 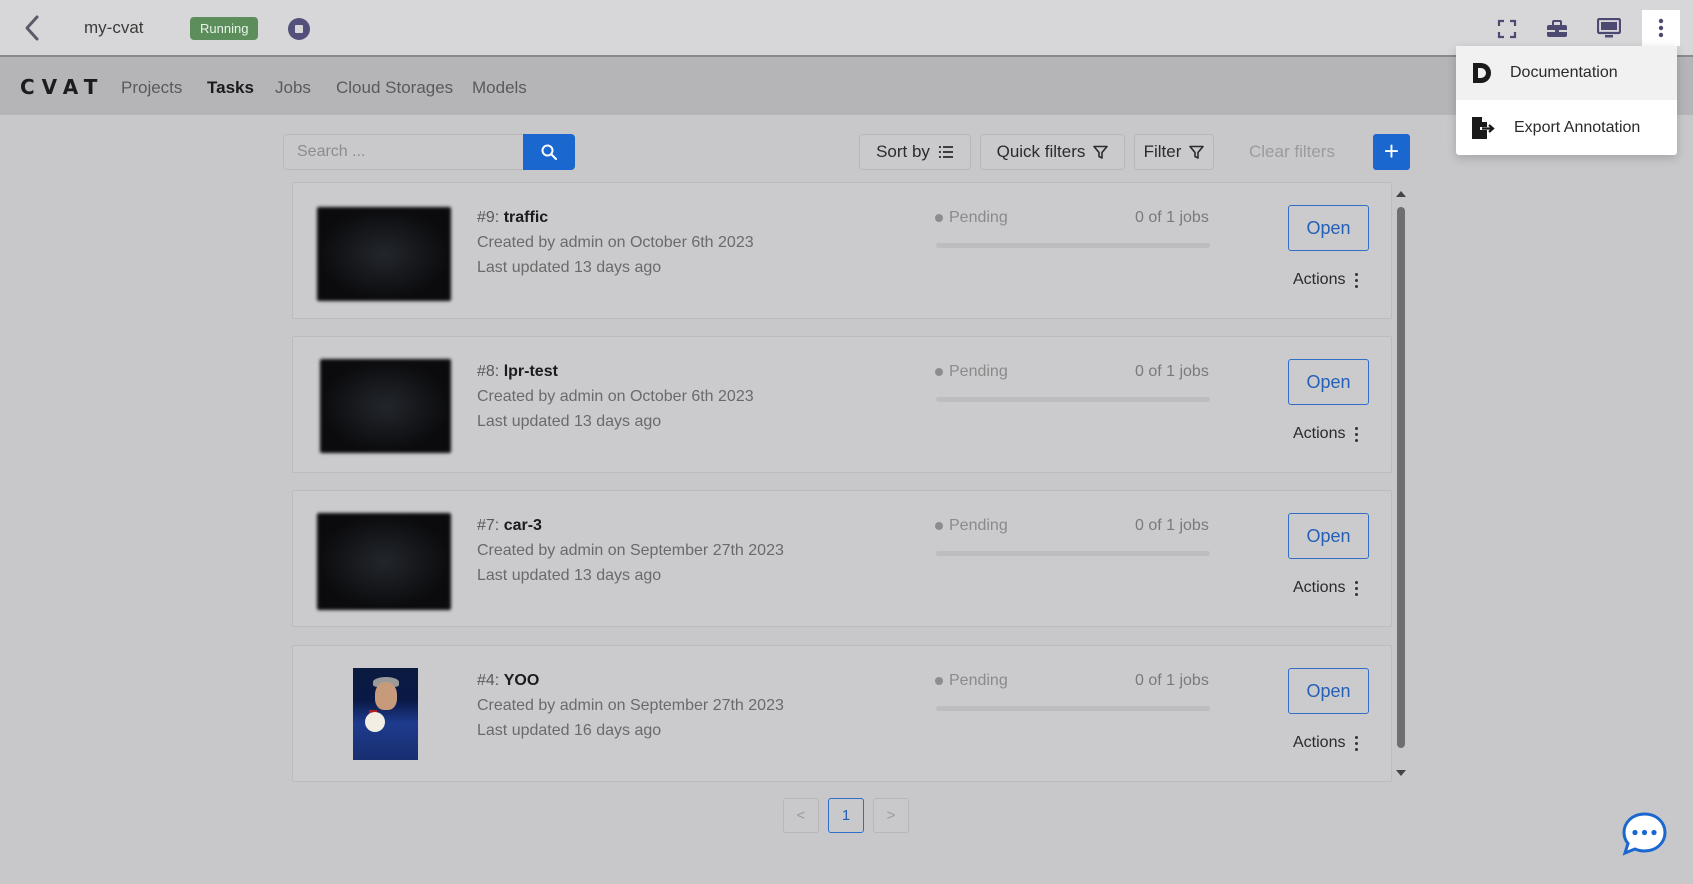 What do you see at coordinates (1174, 152) in the screenshot?
I see `filter-button: Filter` at bounding box center [1174, 152].